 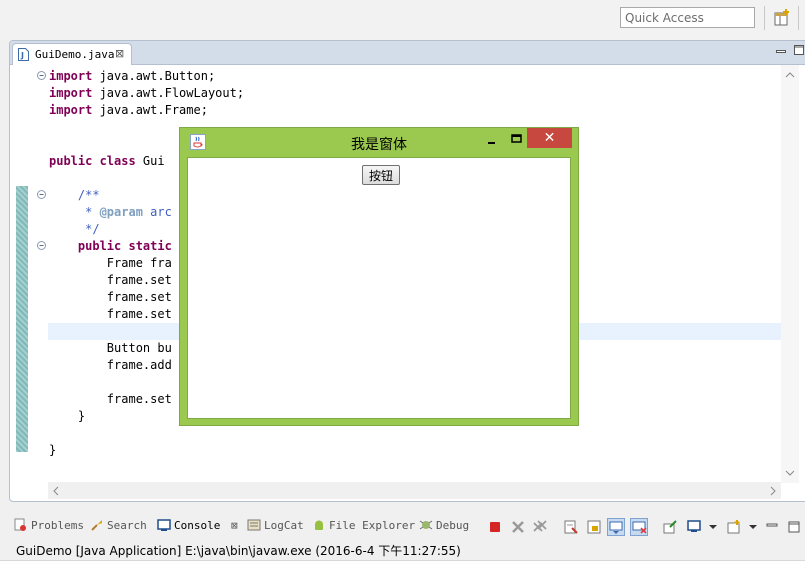 I want to click on awt-button: 按钮, so click(x=381, y=175).